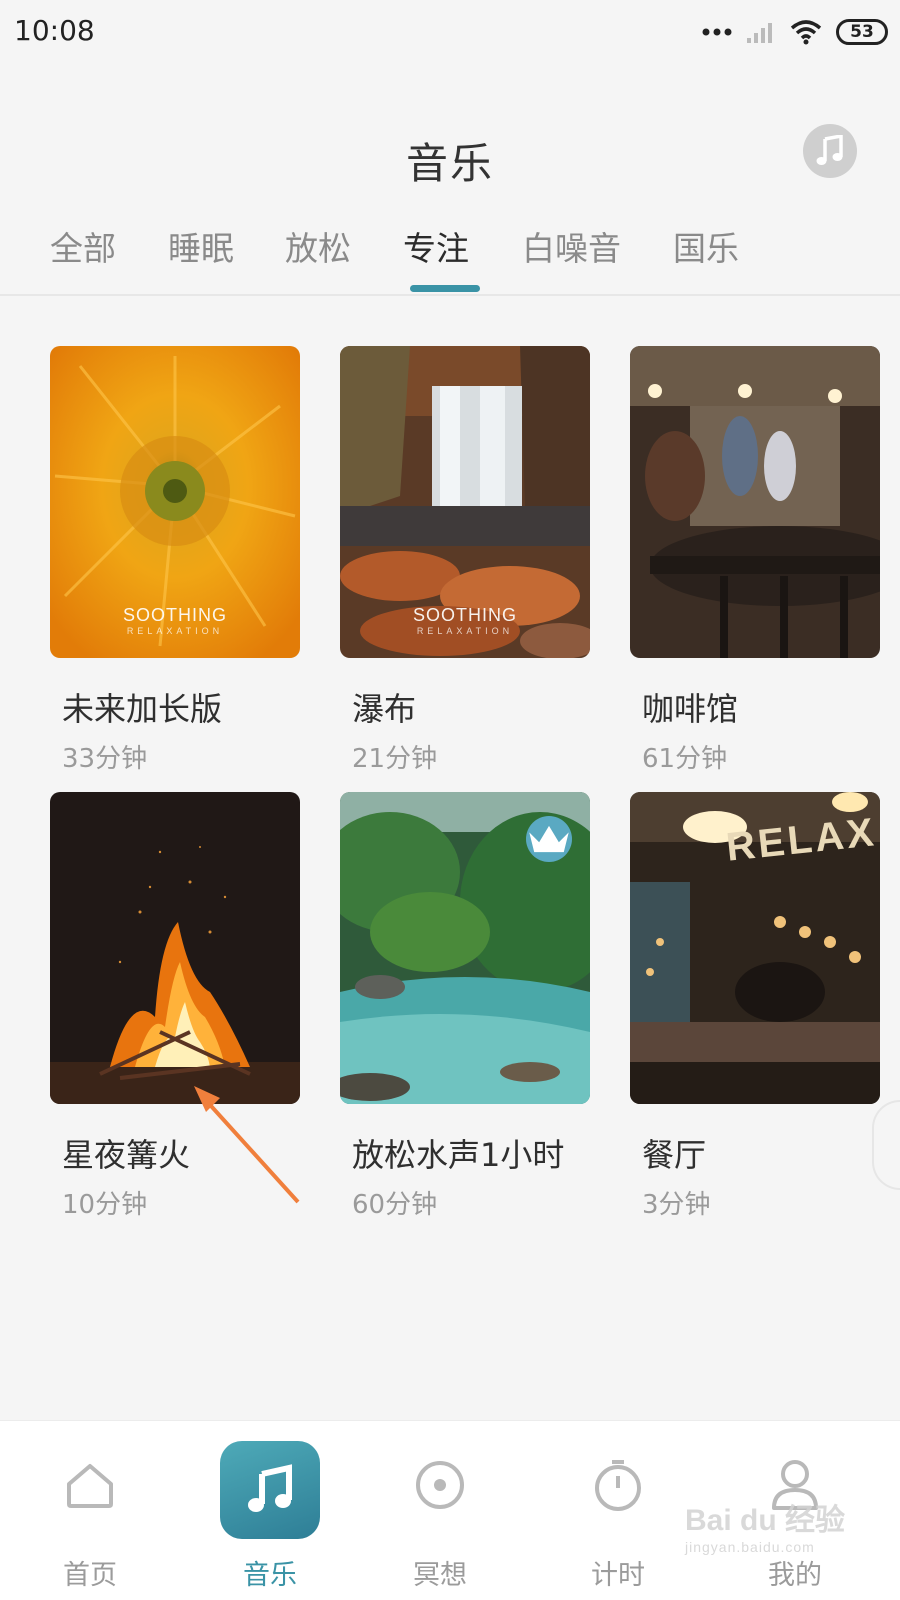 The height and width of the screenshot is (1600, 900). What do you see at coordinates (436, 246) in the screenshot?
I see `tab-focus: 专注` at bounding box center [436, 246].